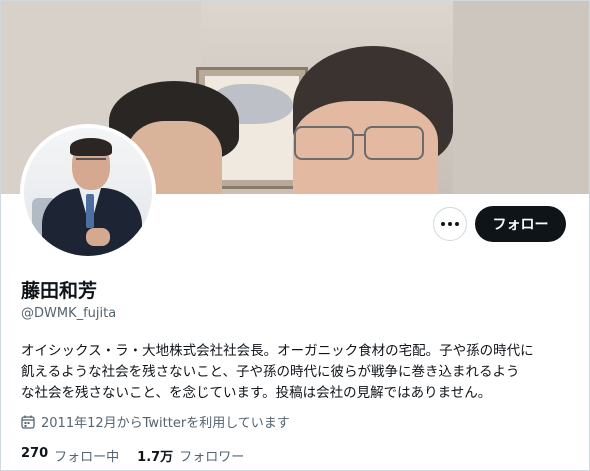  What do you see at coordinates (87, 457) in the screenshot?
I see `following-label: フォロー中` at bounding box center [87, 457].